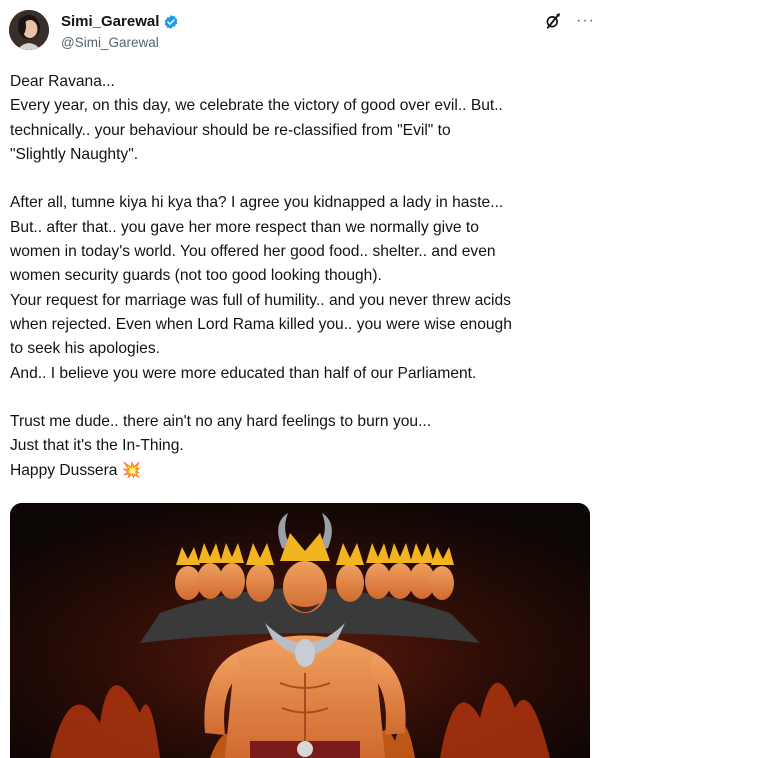 The image size is (773, 758). I want to click on avatar-image, so click(29, 30).